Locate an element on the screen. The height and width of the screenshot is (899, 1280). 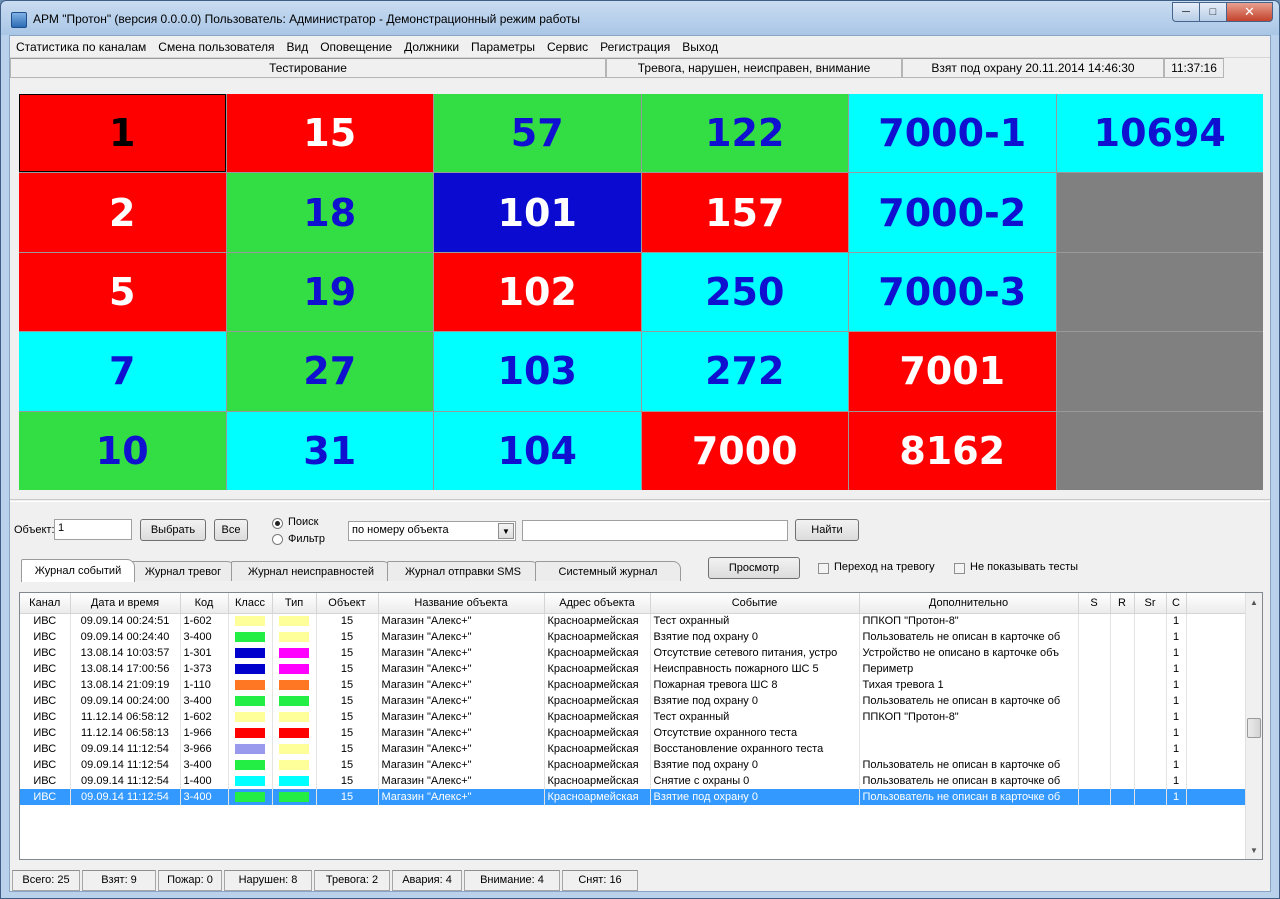
minimize-button: ─ is located at coordinates (1185, 12).